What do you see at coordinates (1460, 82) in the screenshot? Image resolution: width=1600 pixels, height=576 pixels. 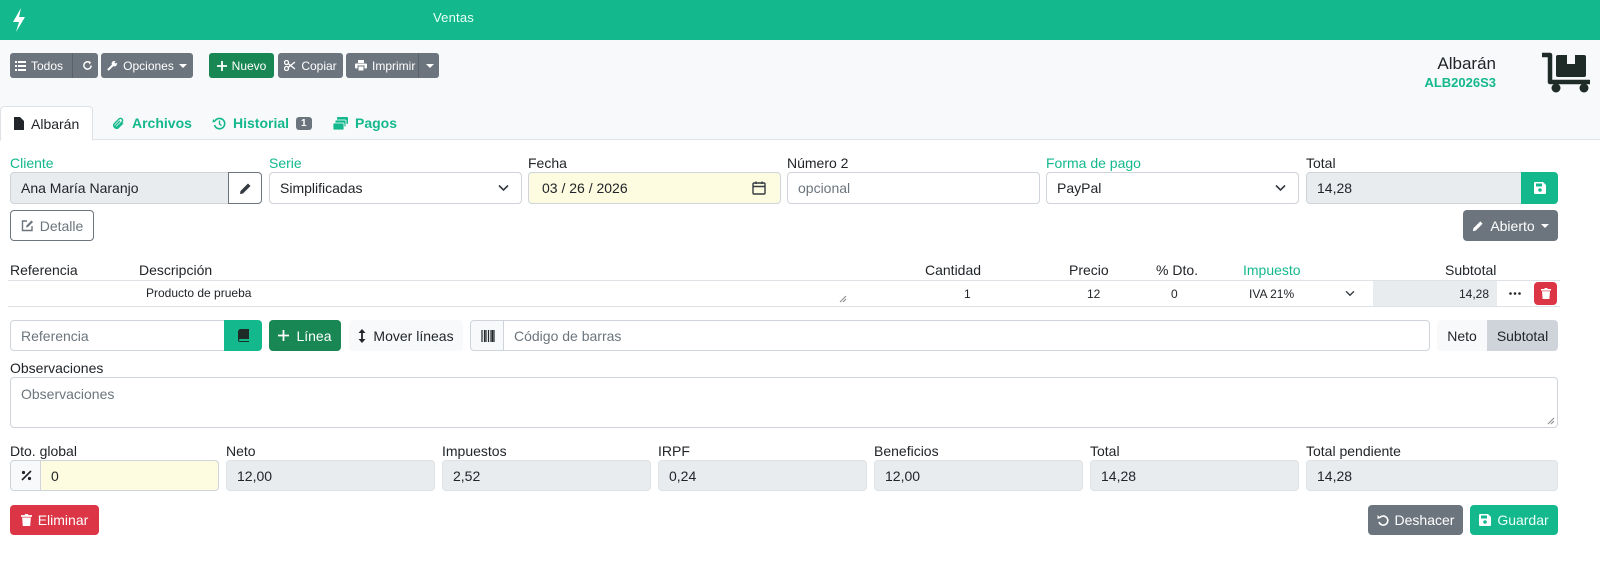 I see `document-code: ALB2026S3` at bounding box center [1460, 82].